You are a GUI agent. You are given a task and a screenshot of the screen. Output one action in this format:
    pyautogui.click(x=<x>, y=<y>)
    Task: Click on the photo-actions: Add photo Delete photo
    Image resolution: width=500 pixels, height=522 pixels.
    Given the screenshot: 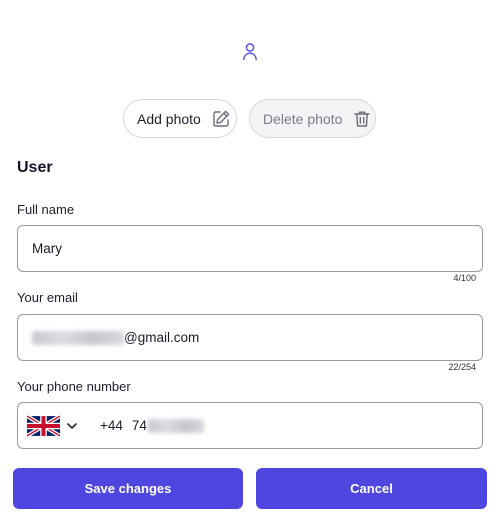 What is the action you would take?
    pyautogui.click(x=250, y=118)
    